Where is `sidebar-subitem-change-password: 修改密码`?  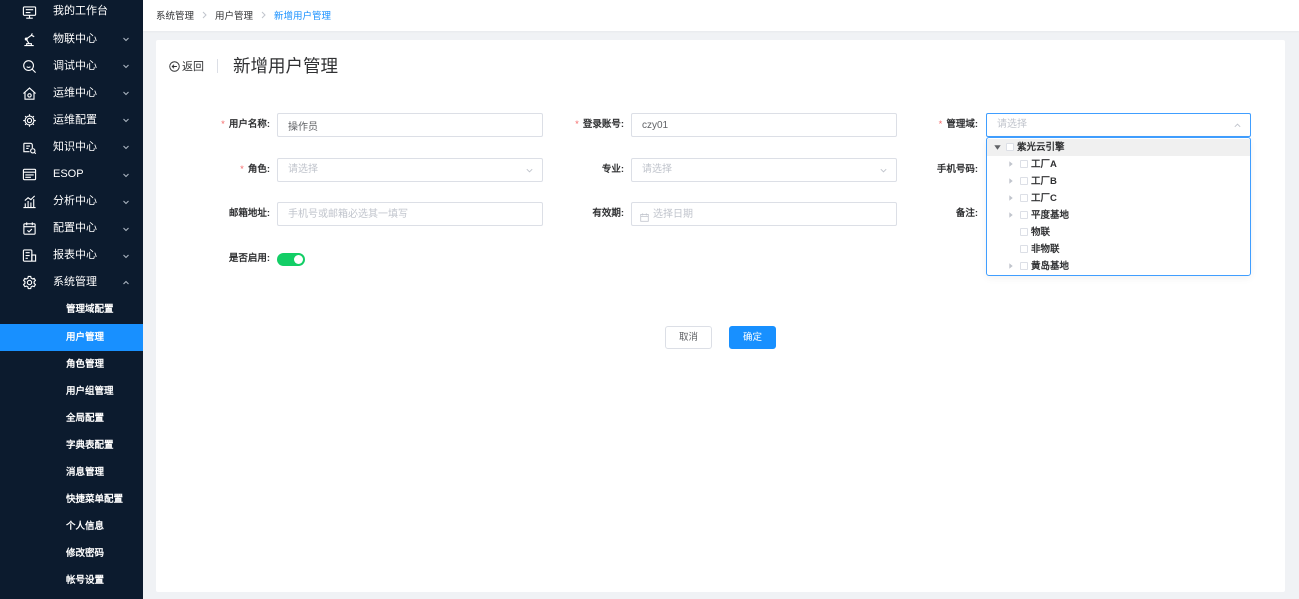
sidebar-subitem-change-password: 修改密码 is located at coordinates (71, 553).